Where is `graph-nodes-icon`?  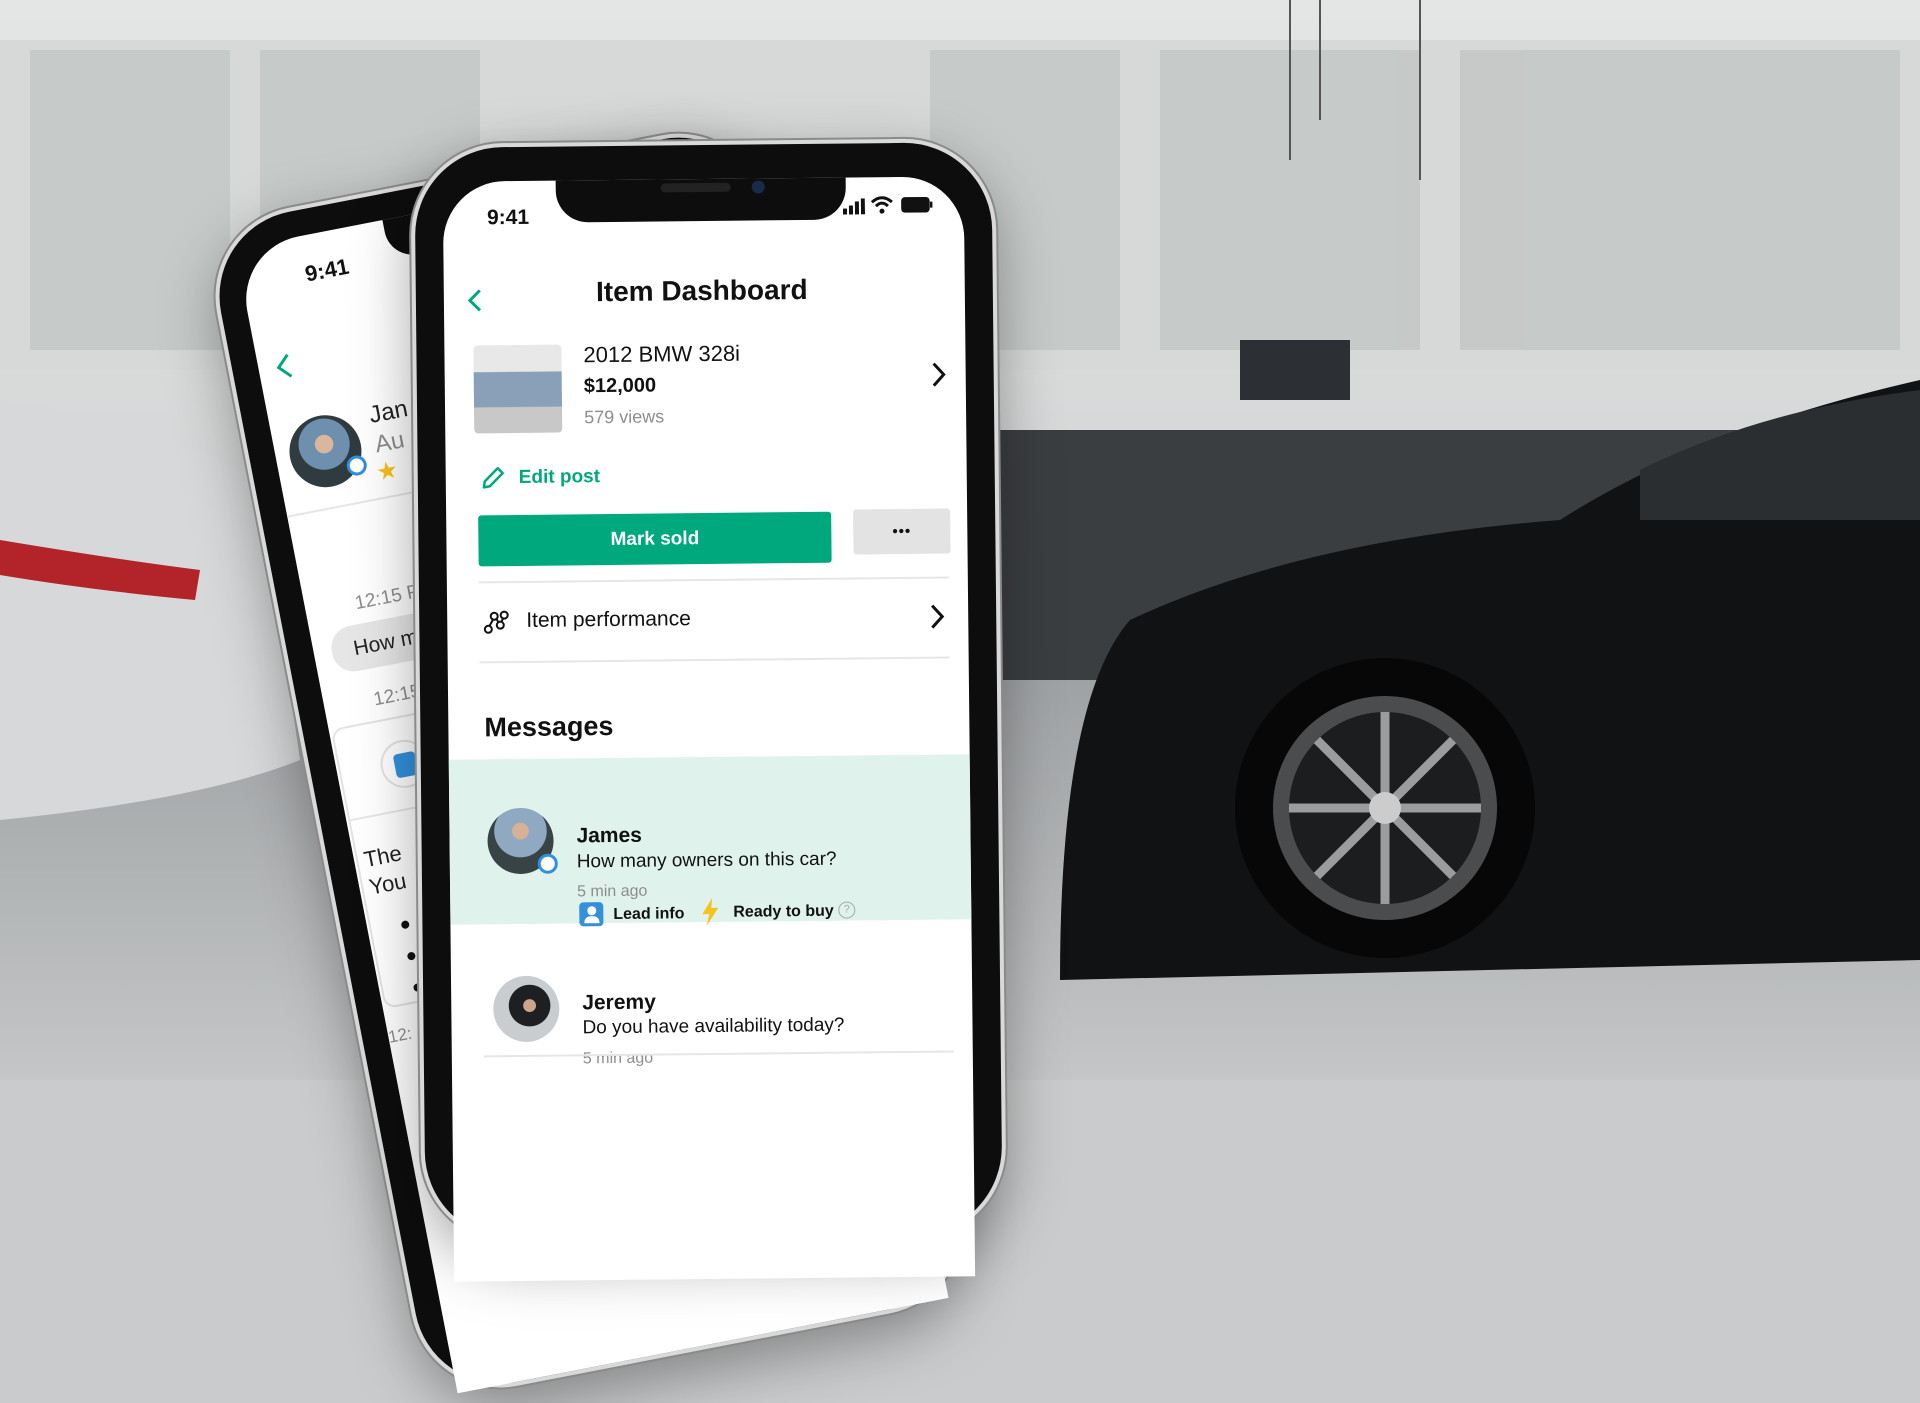
graph-nodes-icon is located at coordinates (496, 622).